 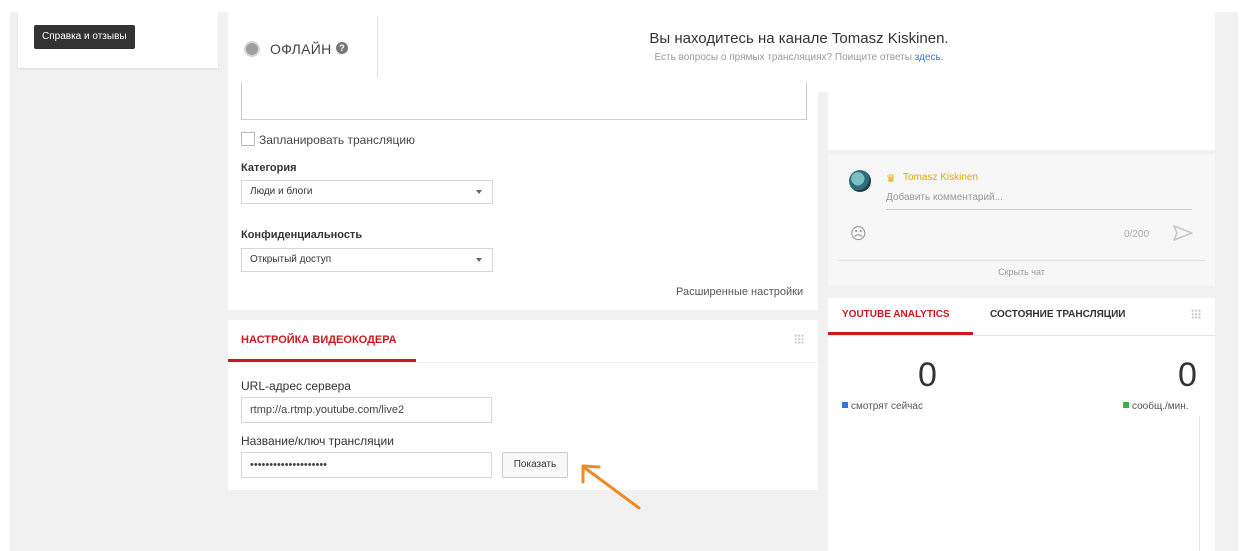 What do you see at coordinates (1183, 233) in the screenshot?
I see `send-icon` at bounding box center [1183, 233].